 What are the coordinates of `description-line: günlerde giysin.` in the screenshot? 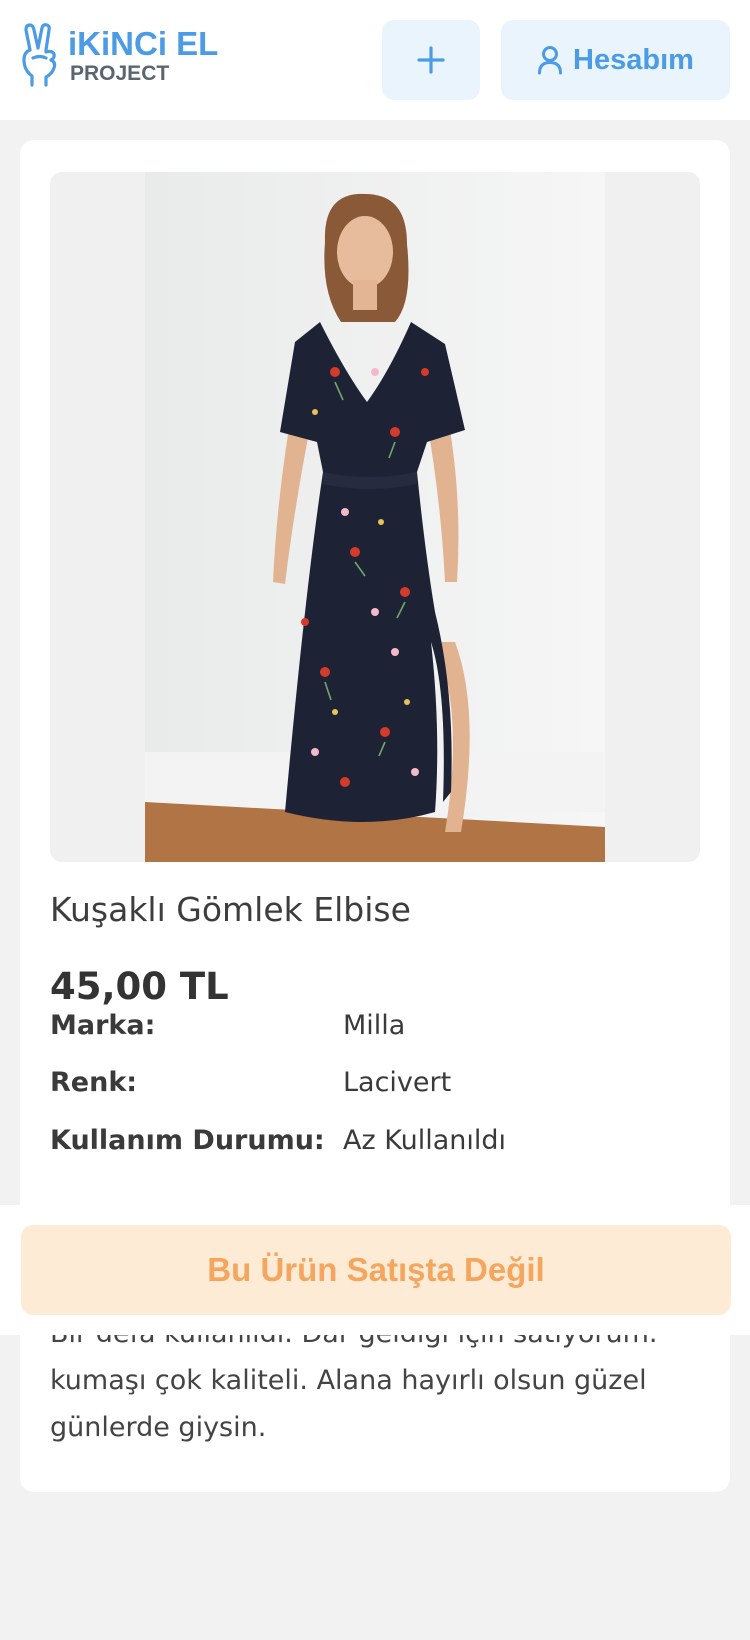 It's located at (158, 1427).